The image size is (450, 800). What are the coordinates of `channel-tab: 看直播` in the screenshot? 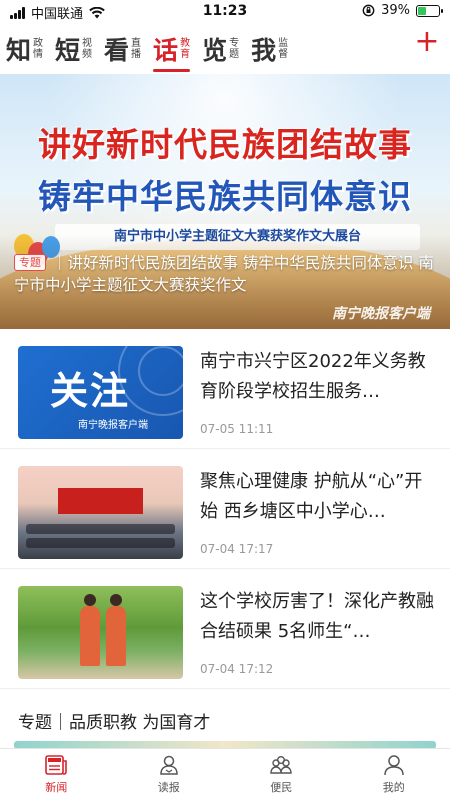 It's located at (122, 49).